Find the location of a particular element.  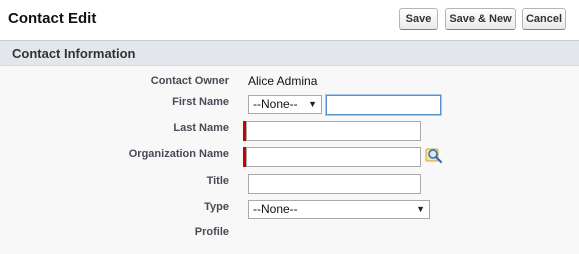

save-and-new-button: Save & New is located at coordinates (480, 19).